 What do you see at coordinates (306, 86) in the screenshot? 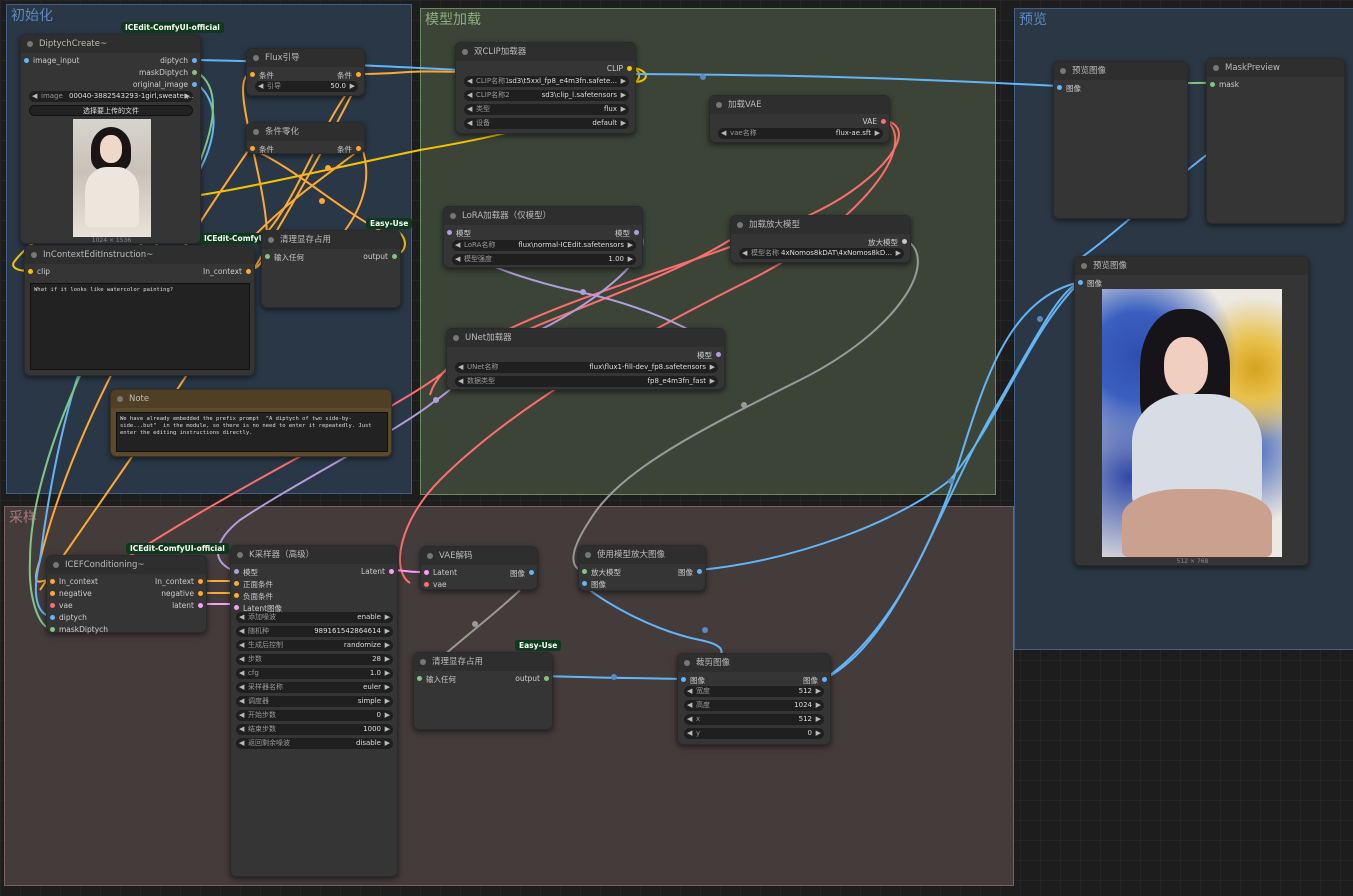
I see `guidance-widget: ◀ 引导 50.0 ▶` at bounding box center [306, 86].